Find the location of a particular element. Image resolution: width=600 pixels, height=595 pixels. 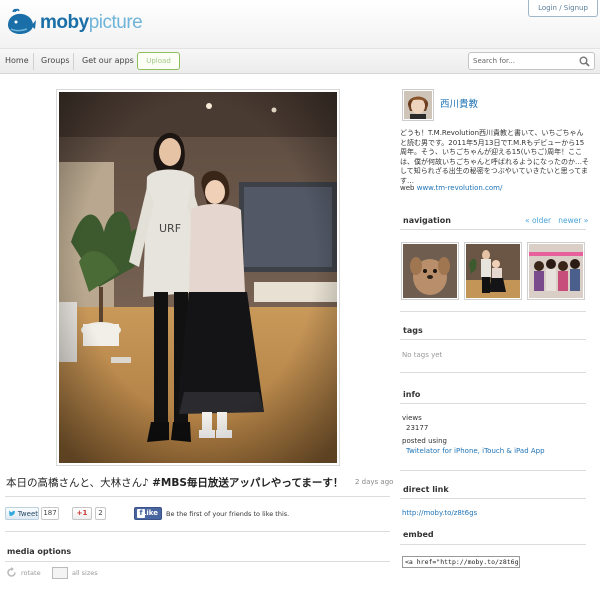

posted-using-app-link: Twitelator for iPhone, iTouch & iPad App is located at coordinates (475, 451).